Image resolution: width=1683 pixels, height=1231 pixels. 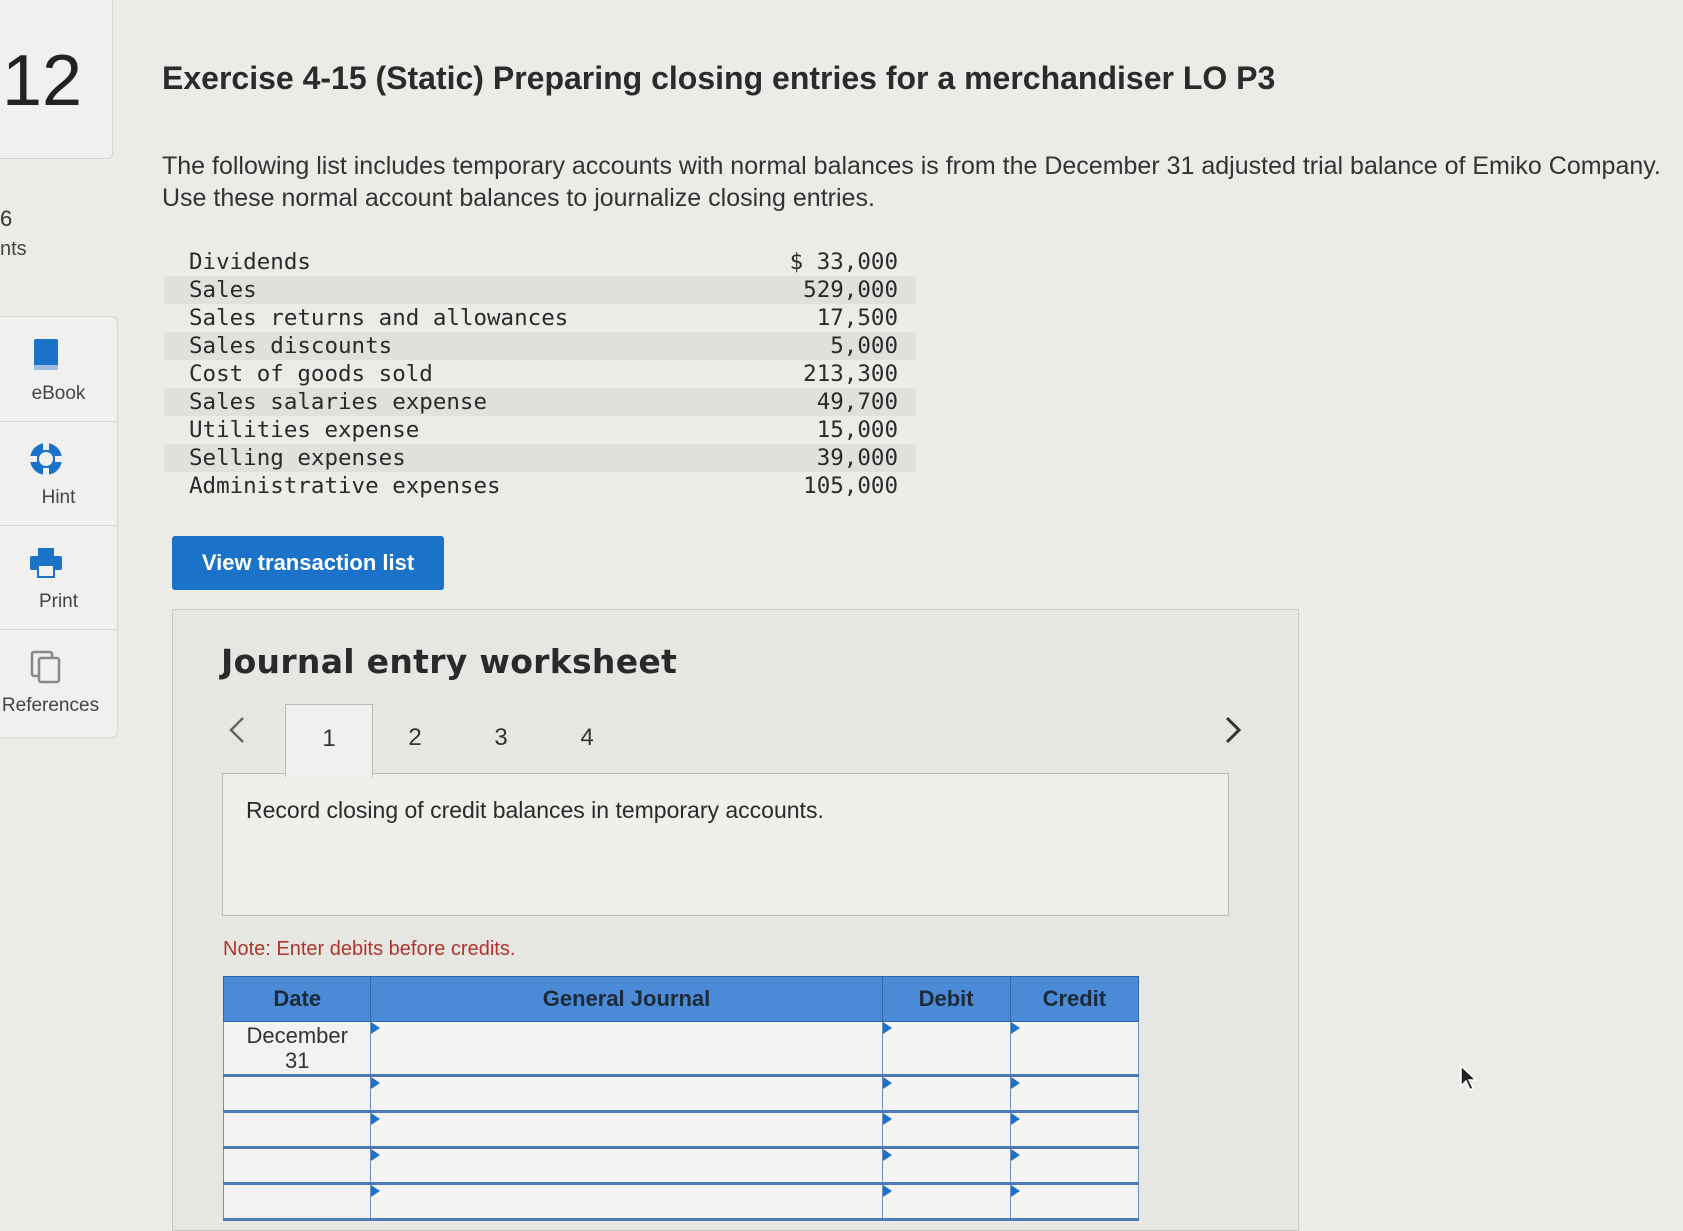 What do you see at coordinates (540, 262) in the screenshot?
I see `account-row: Dividends $ 33,000` at bounding box center [540, 262].